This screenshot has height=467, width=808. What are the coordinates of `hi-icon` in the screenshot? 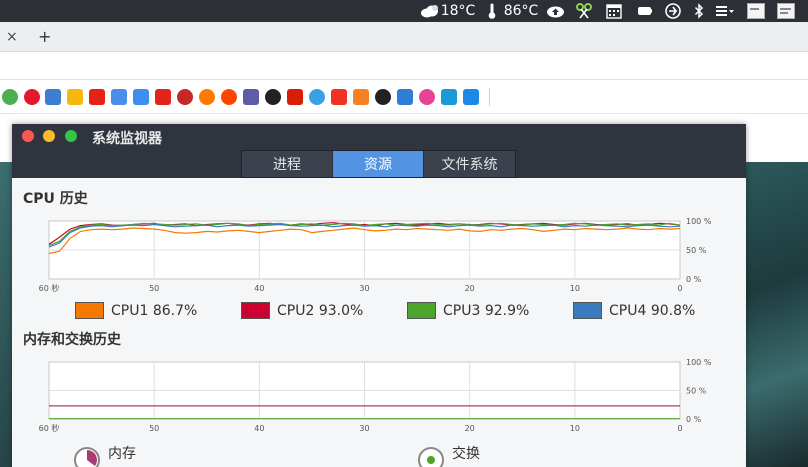 It's located at (251, 97).